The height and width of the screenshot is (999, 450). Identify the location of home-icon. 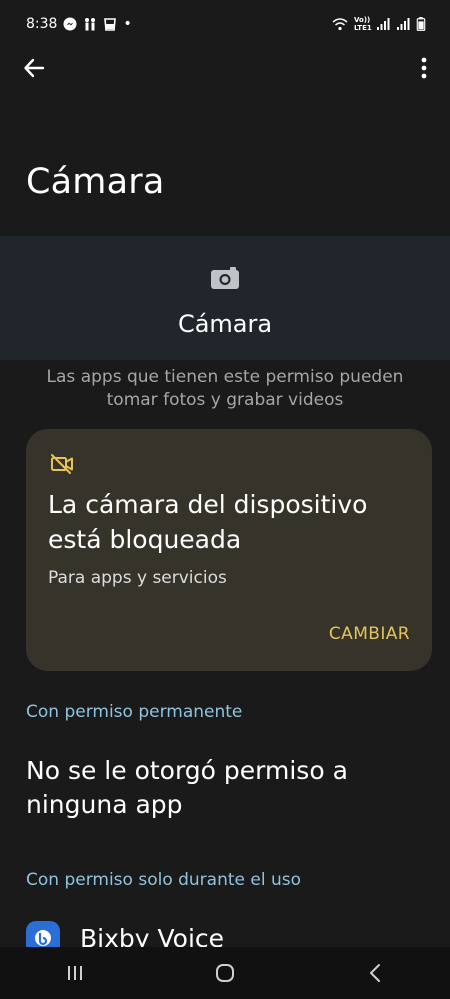
(225, 973).